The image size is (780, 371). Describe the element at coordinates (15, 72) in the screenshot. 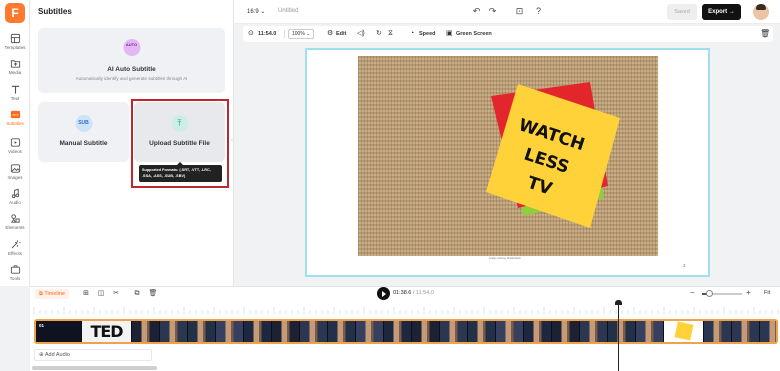

I see `sidebar-item-label: Media` at that location.